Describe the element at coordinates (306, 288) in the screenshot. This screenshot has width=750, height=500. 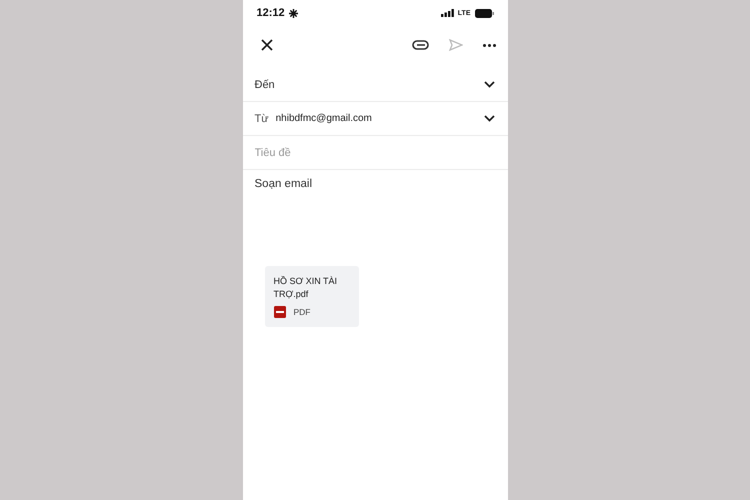
I see `attachment-name: HỒ SƠ XIN TÀI TRỢ.pdf` at that location.